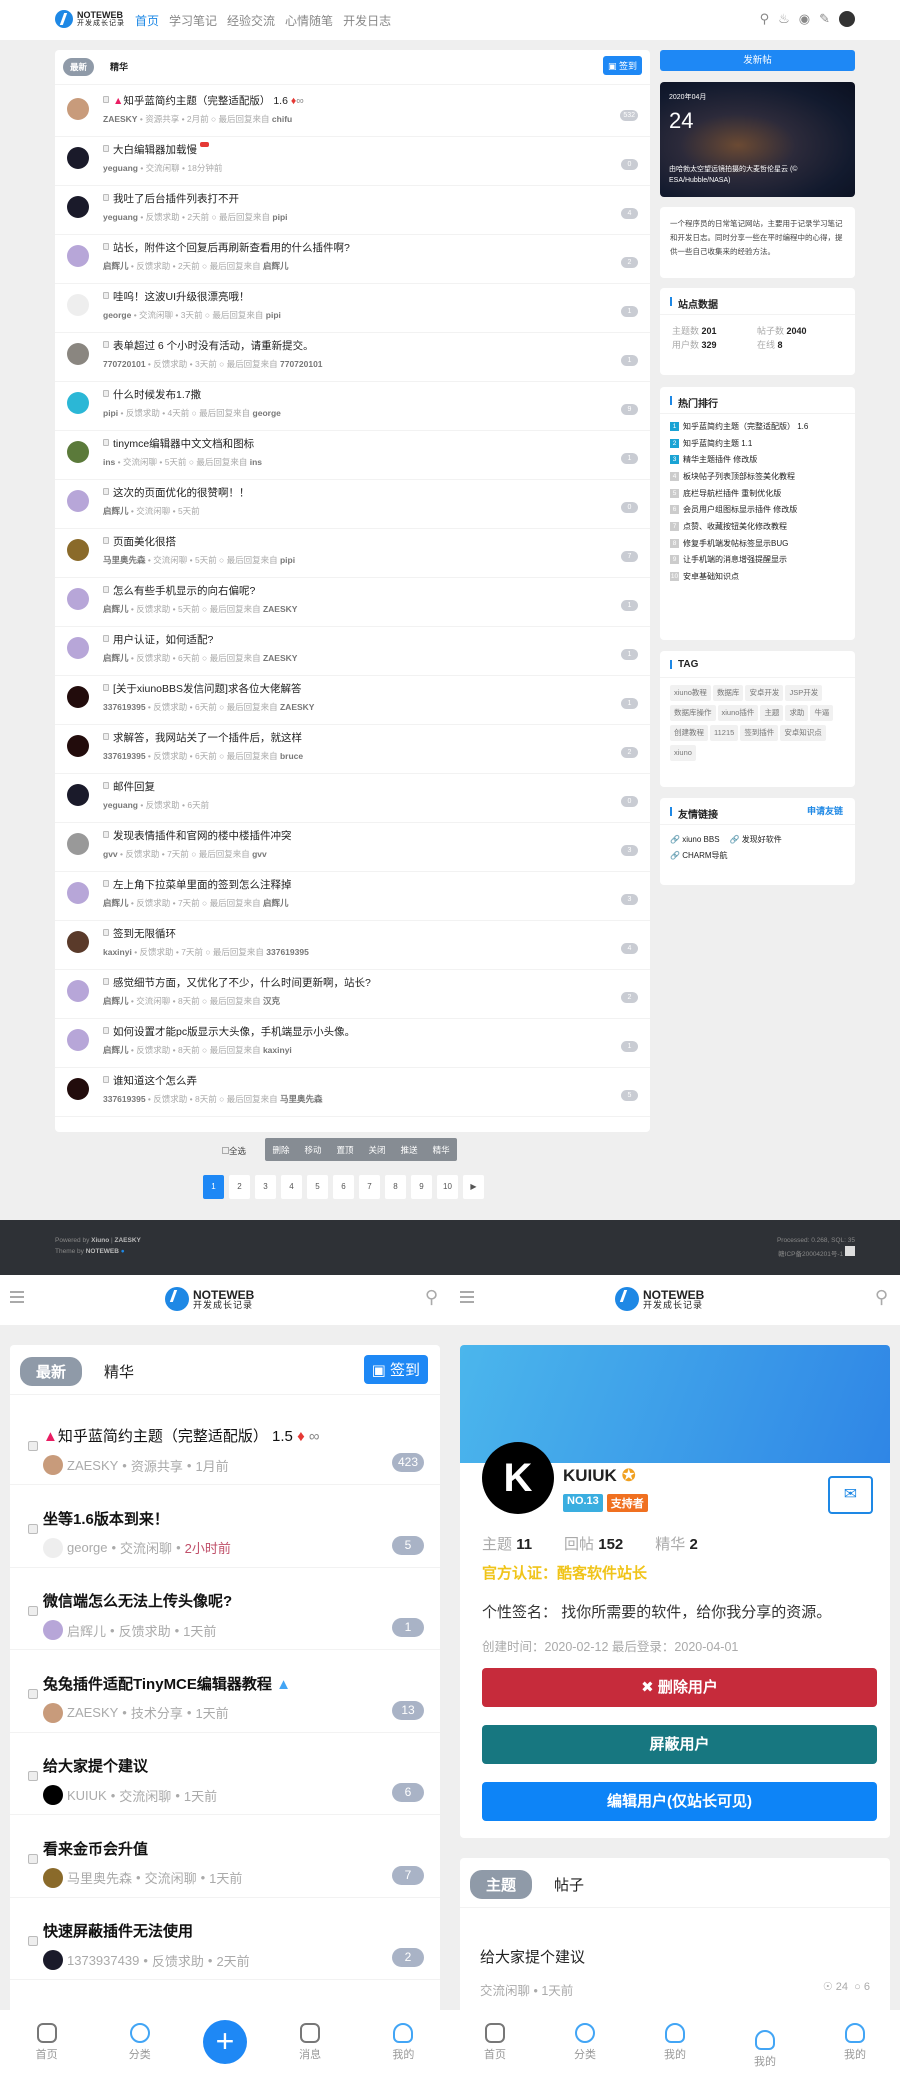 The image size is (900, 2074). Describe the element at coordinates (717, 443) in the screenshot. I see `hot-item-title: 知乎蓝简约主题 1.1` at that location.